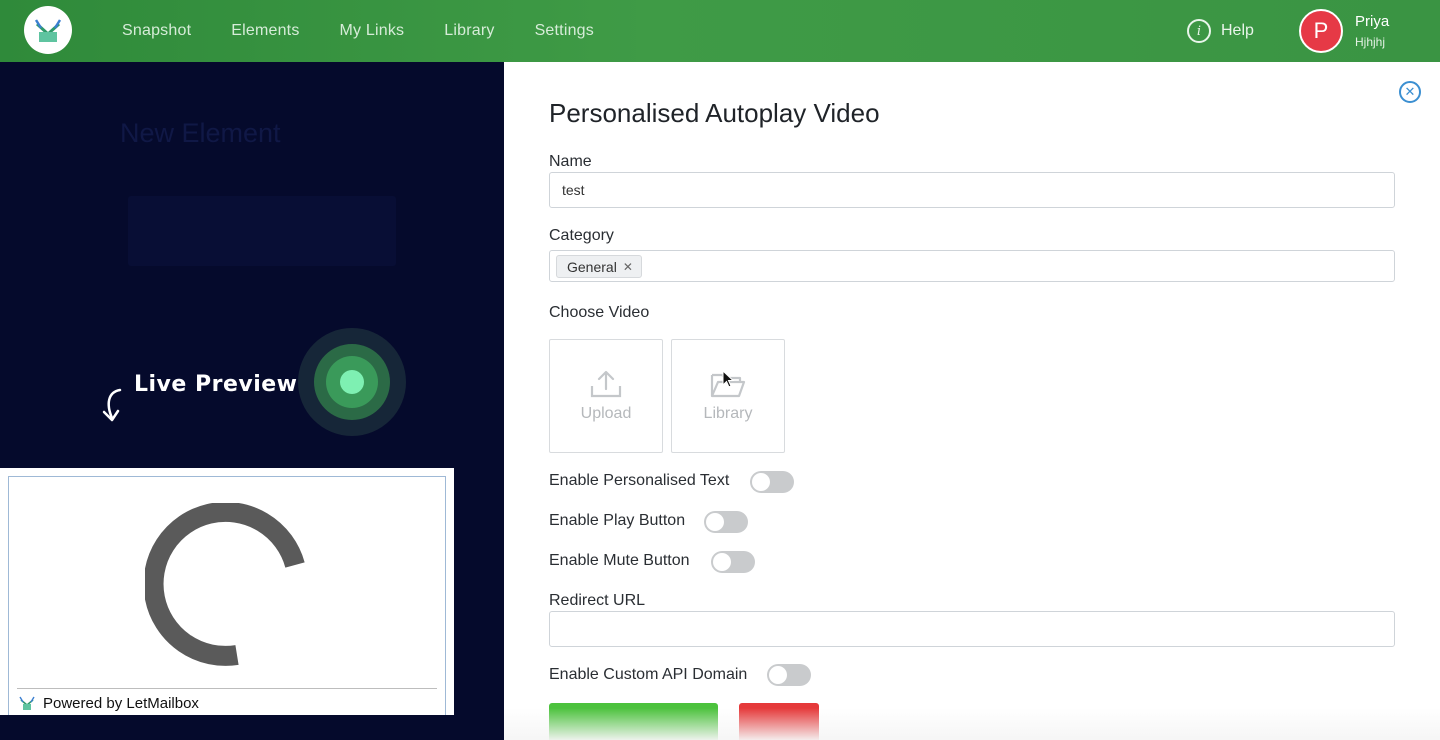  Describe the element at coordinates (1410, 92) in the screenshot. I see `close-icon: ✕` at that location.